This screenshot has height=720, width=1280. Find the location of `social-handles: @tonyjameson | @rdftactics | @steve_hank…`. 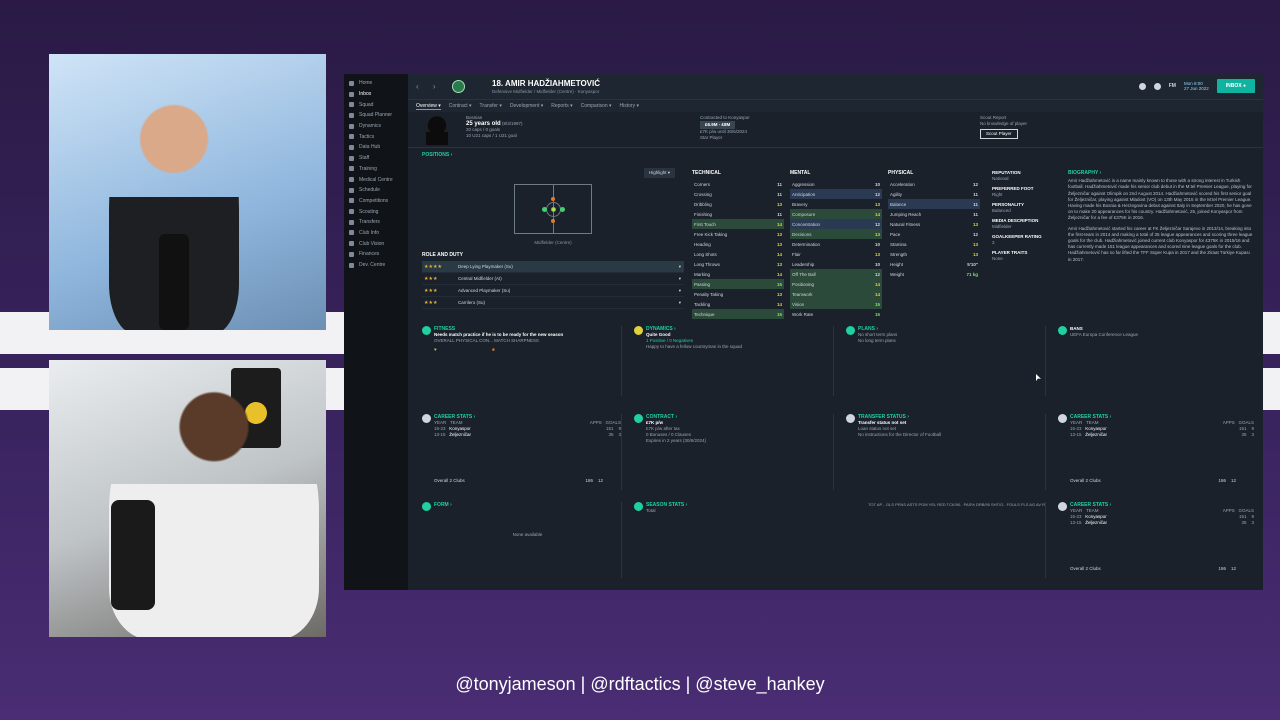

social-handles: @tonyjameson | @rdftactics | @steve_hank… is located at coordinates (640, 684).